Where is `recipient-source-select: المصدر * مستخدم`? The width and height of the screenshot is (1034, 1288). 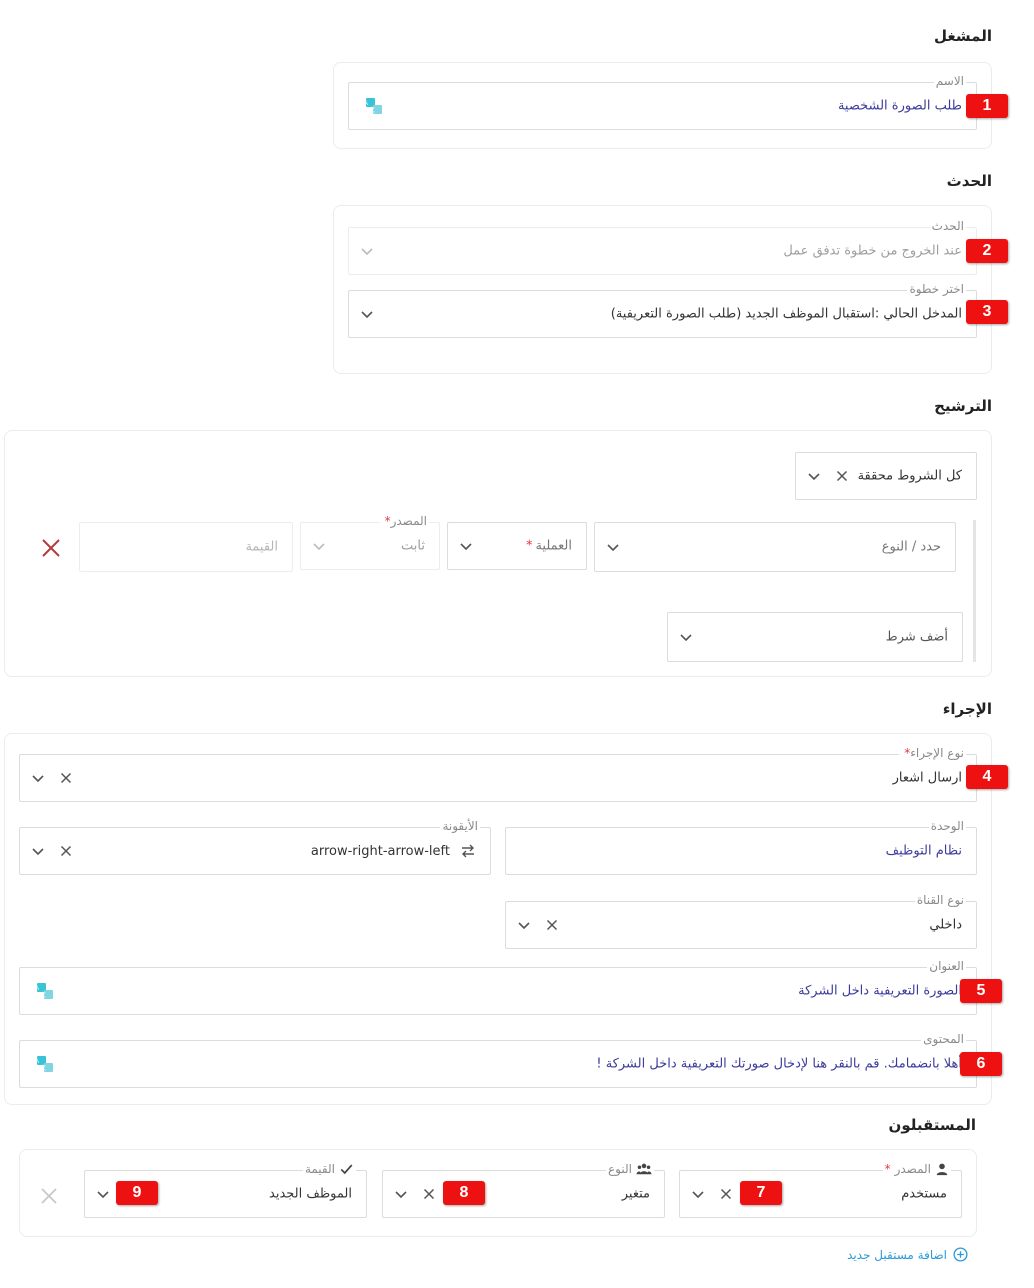 recipient-source-select: المصدر * مستخدم is located at coordinates (820, 1190).